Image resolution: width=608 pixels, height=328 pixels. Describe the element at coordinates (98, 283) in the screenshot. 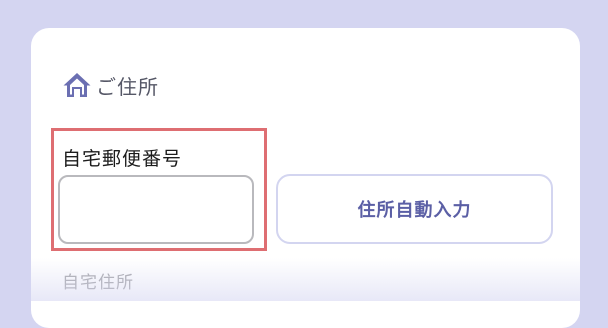

I see `address-field-label: 自宅住所` at that location.